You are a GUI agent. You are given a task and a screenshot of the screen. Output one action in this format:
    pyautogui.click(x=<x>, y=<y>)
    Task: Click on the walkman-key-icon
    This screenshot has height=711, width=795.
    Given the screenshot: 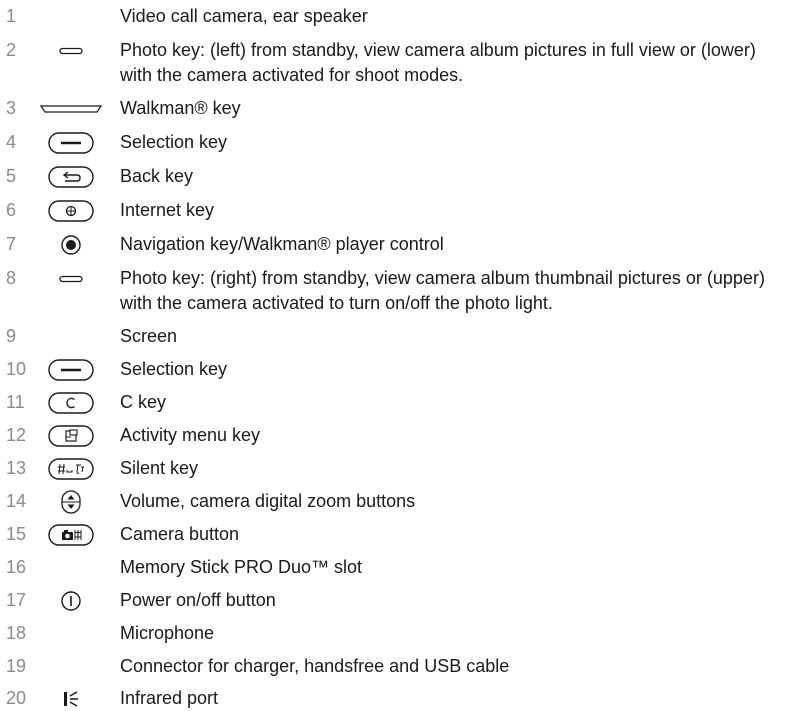 What is the action you would take?
    pyautogui.click(x=71, y=108)
    